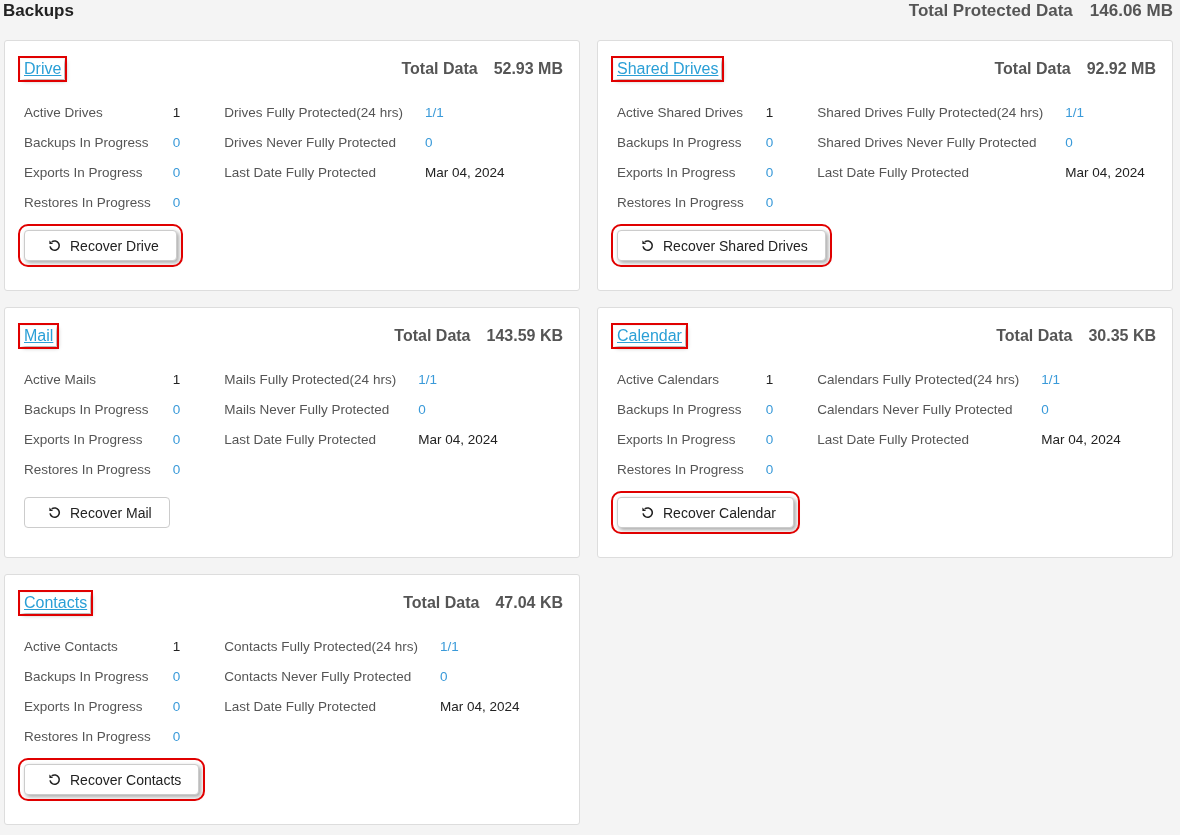  What do you see at coordinates (927, 143) in the screenshot?
I see `stat-label: Shared Drives Never Fully Protected` at bounding box center [927, 143].